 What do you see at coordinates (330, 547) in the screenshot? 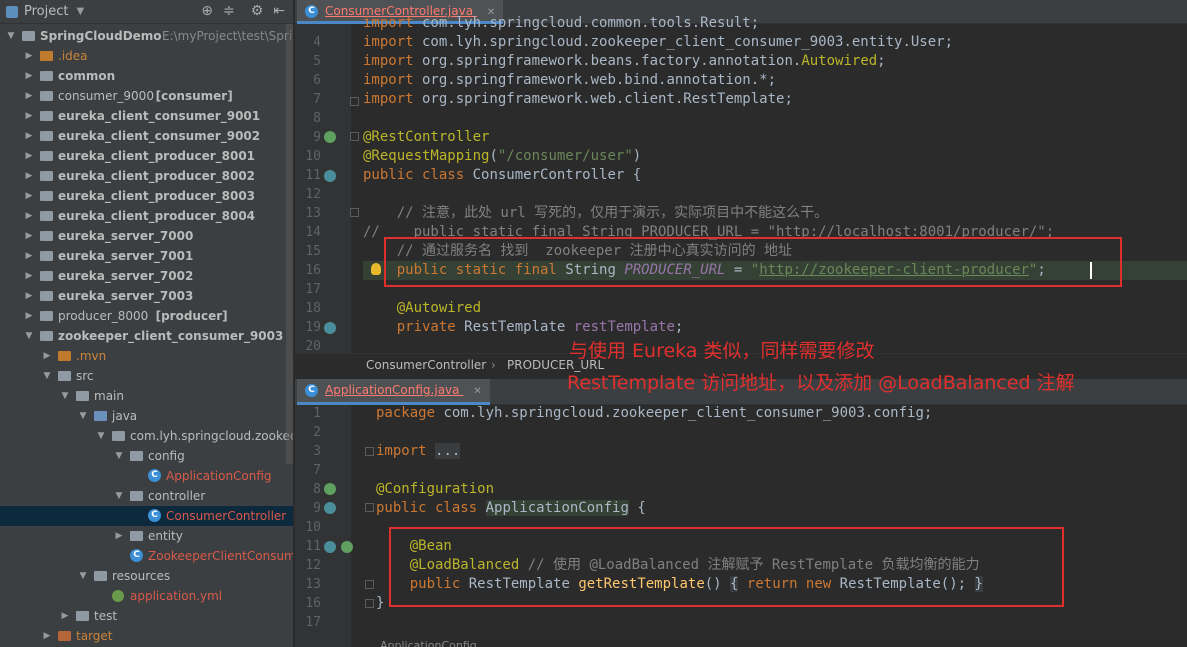
I see `navigate-icon` at bounding box center [330, 547].